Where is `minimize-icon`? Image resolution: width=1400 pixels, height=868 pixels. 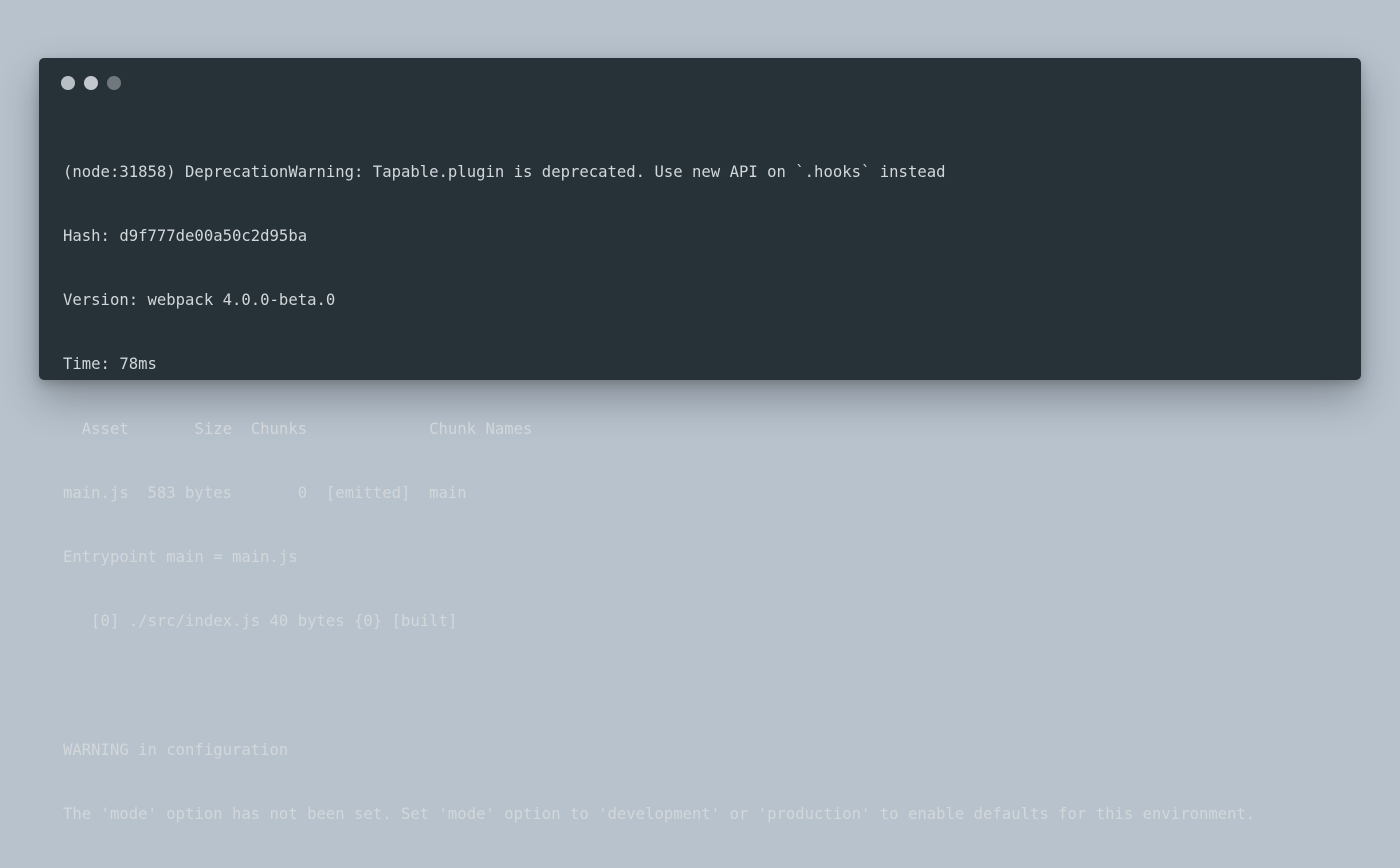 minimize-icon is located at coordinates (91, 83).